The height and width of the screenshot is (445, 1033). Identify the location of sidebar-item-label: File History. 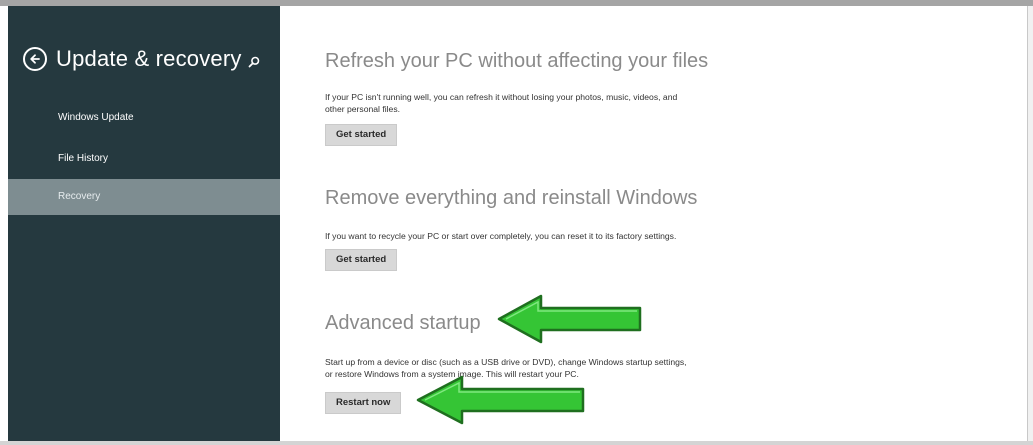
(83, 158).